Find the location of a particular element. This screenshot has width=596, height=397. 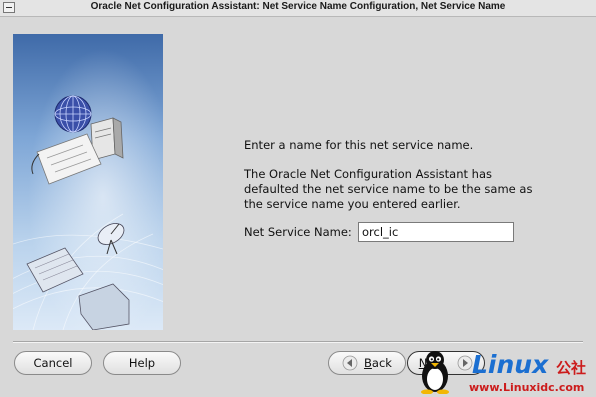

net-service-name-input is located at coordinates (436, 232).